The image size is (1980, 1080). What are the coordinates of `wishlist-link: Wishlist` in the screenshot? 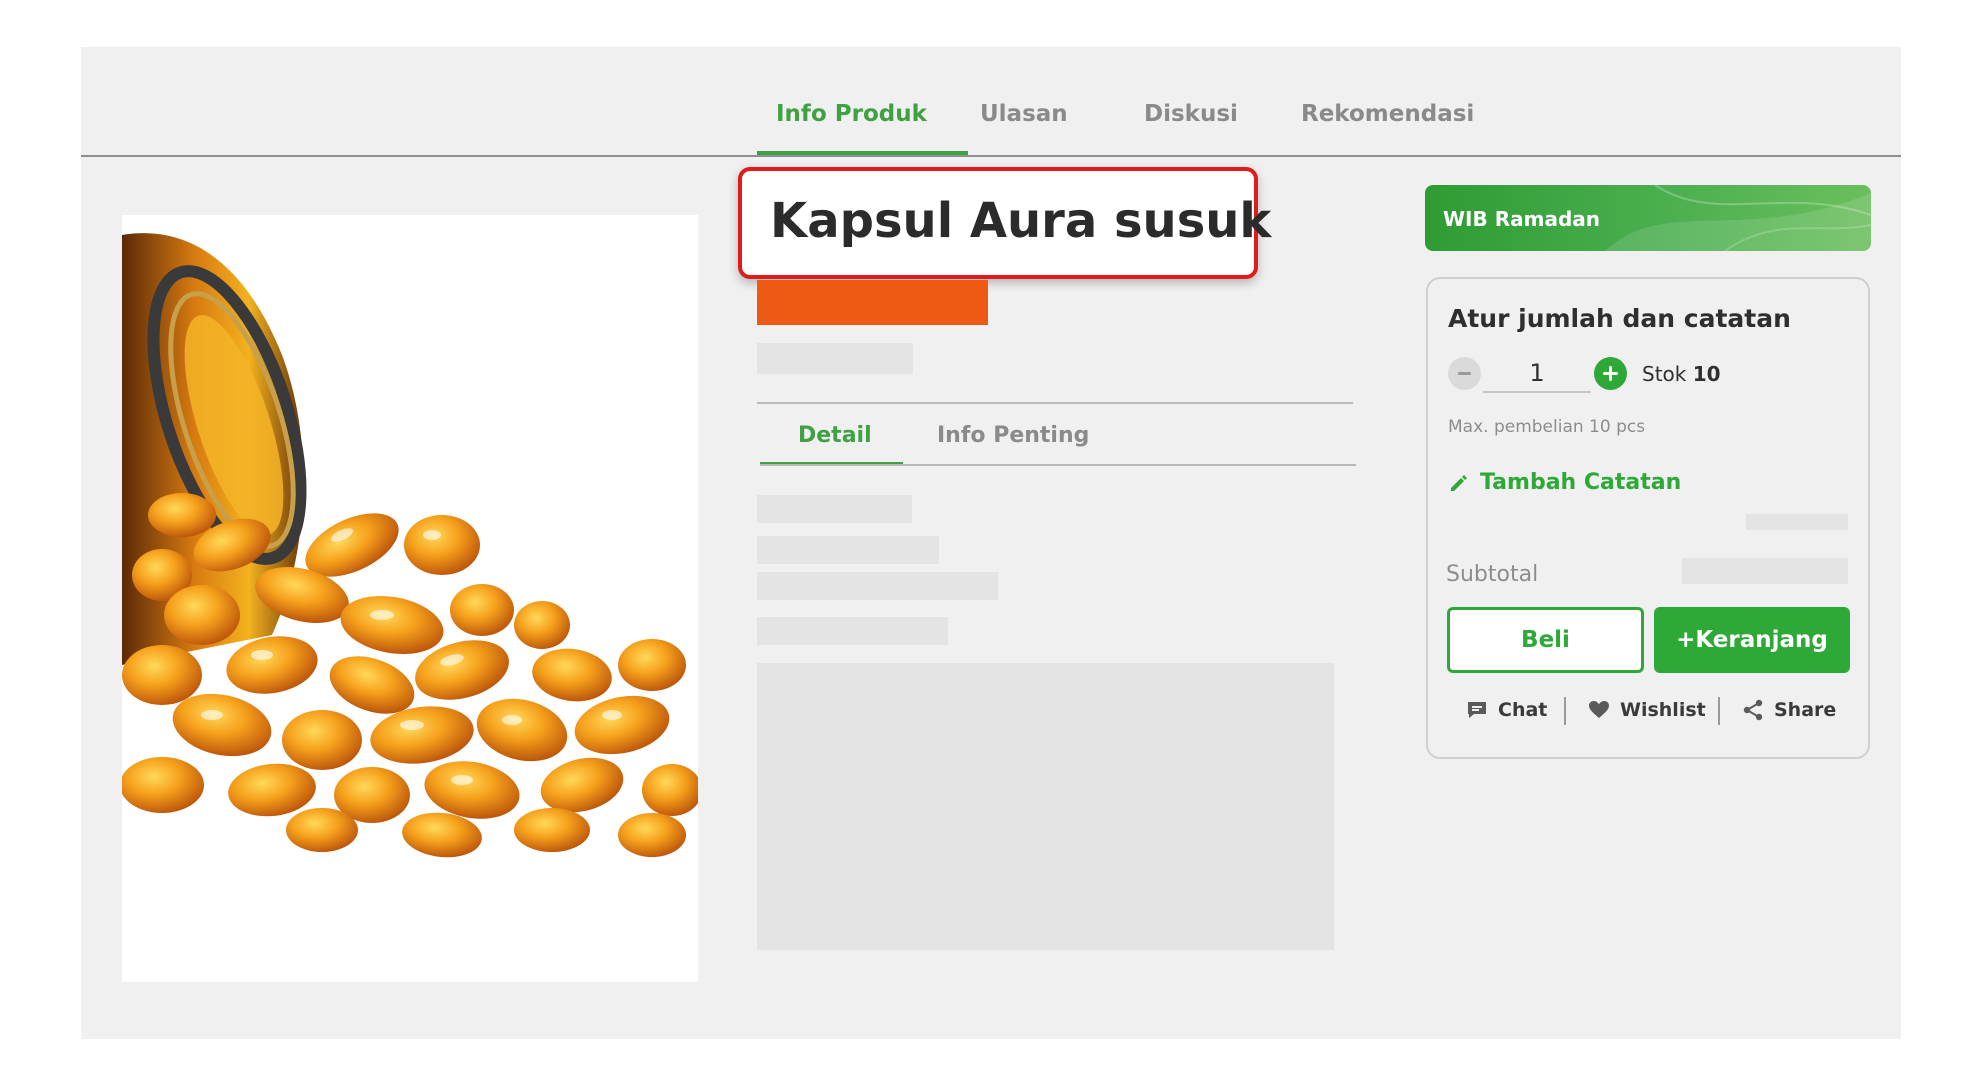 It's located at (1647, 710).